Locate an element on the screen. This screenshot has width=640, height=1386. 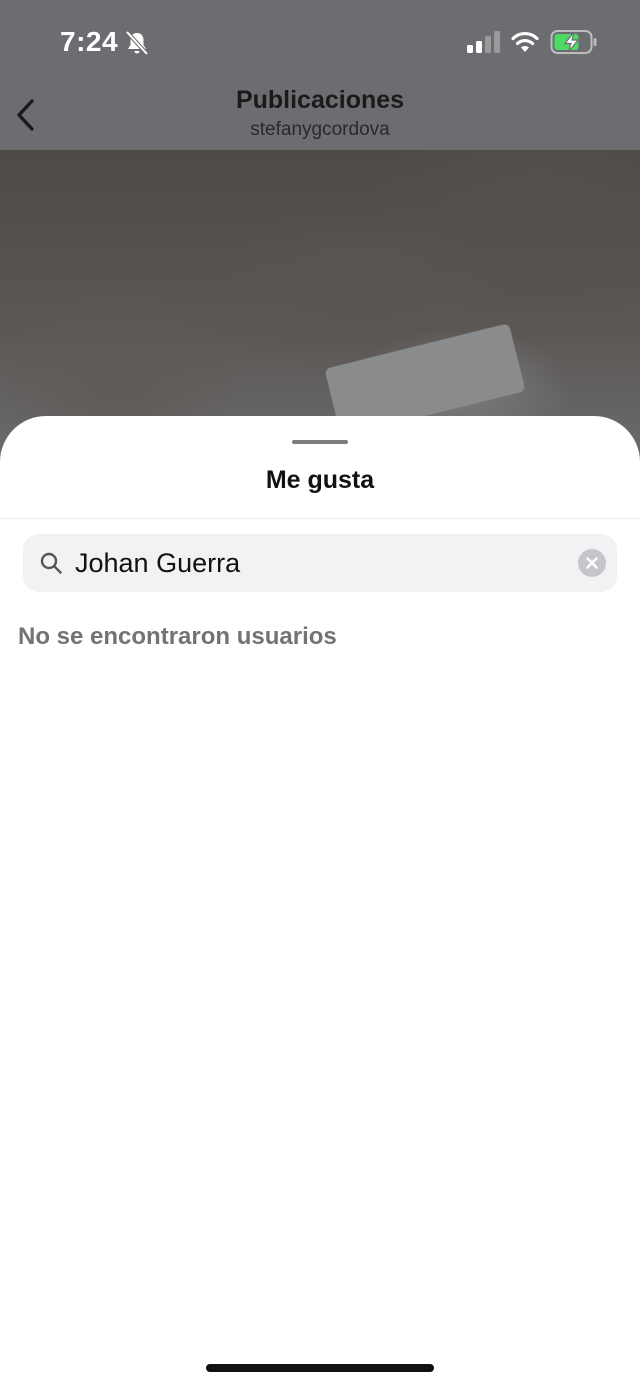
page-title: Publicaciones is located at coordinates (320, 100).